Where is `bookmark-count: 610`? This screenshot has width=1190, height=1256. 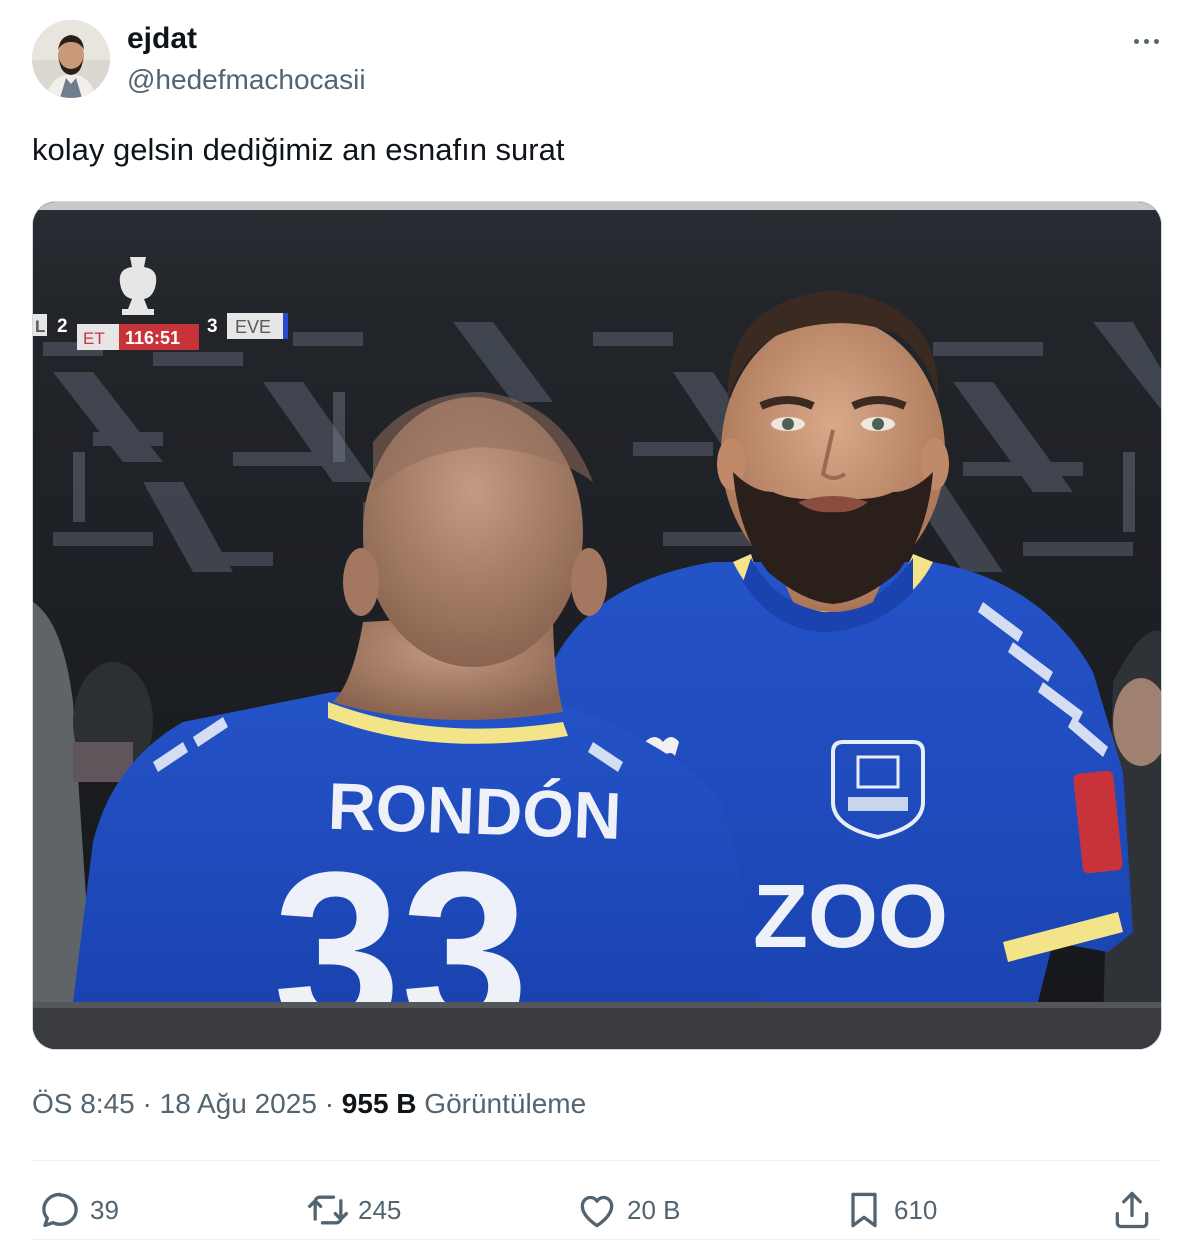 bookmark-count: 610 is located at coordinates (916, 1209).